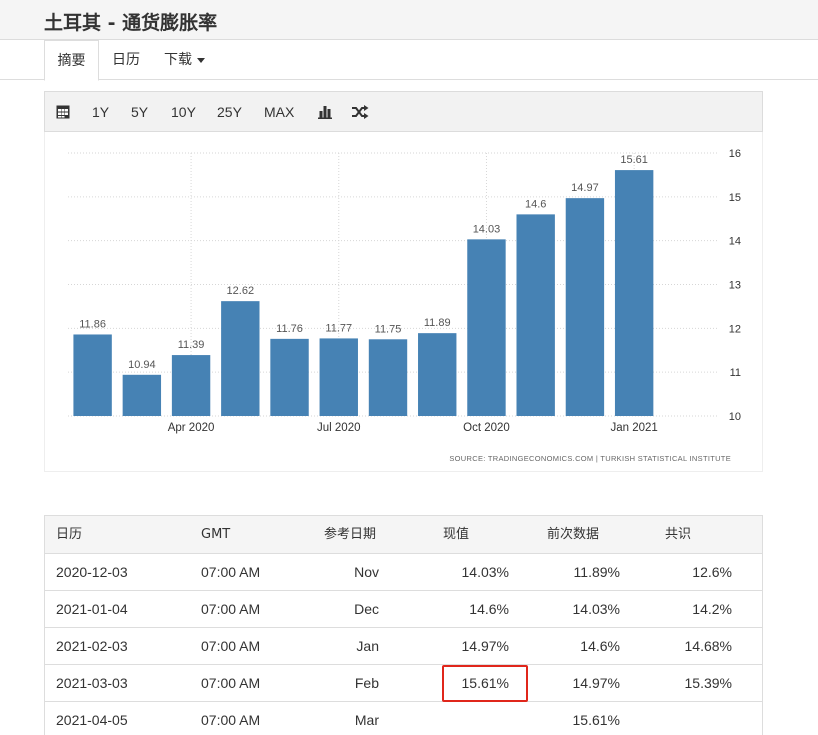 This screenshot has width=818, height=735. I want to click on cell-date: 2021-04-05, so click(92, 720).